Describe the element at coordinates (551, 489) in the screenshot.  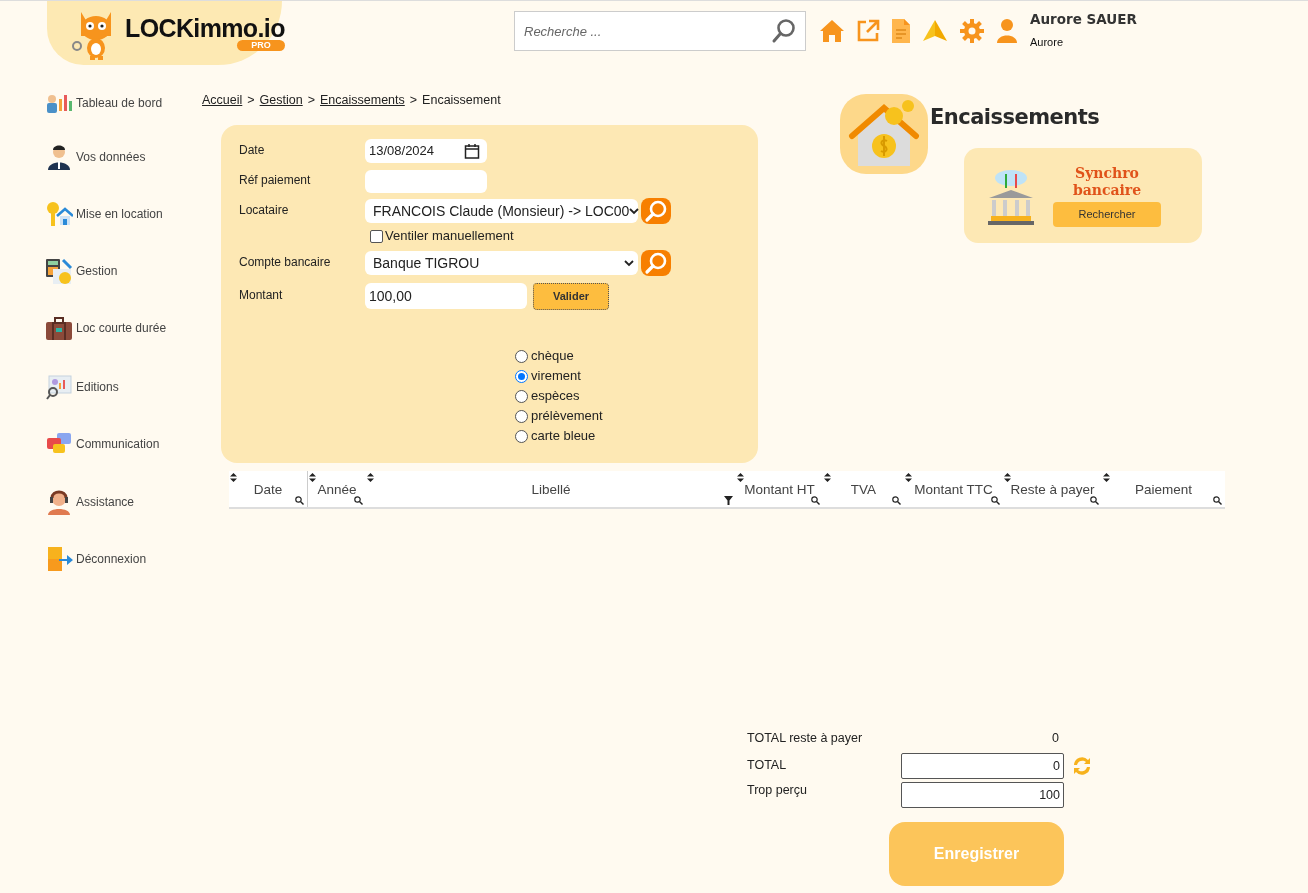
I see `column-header: Libellé` at that location.